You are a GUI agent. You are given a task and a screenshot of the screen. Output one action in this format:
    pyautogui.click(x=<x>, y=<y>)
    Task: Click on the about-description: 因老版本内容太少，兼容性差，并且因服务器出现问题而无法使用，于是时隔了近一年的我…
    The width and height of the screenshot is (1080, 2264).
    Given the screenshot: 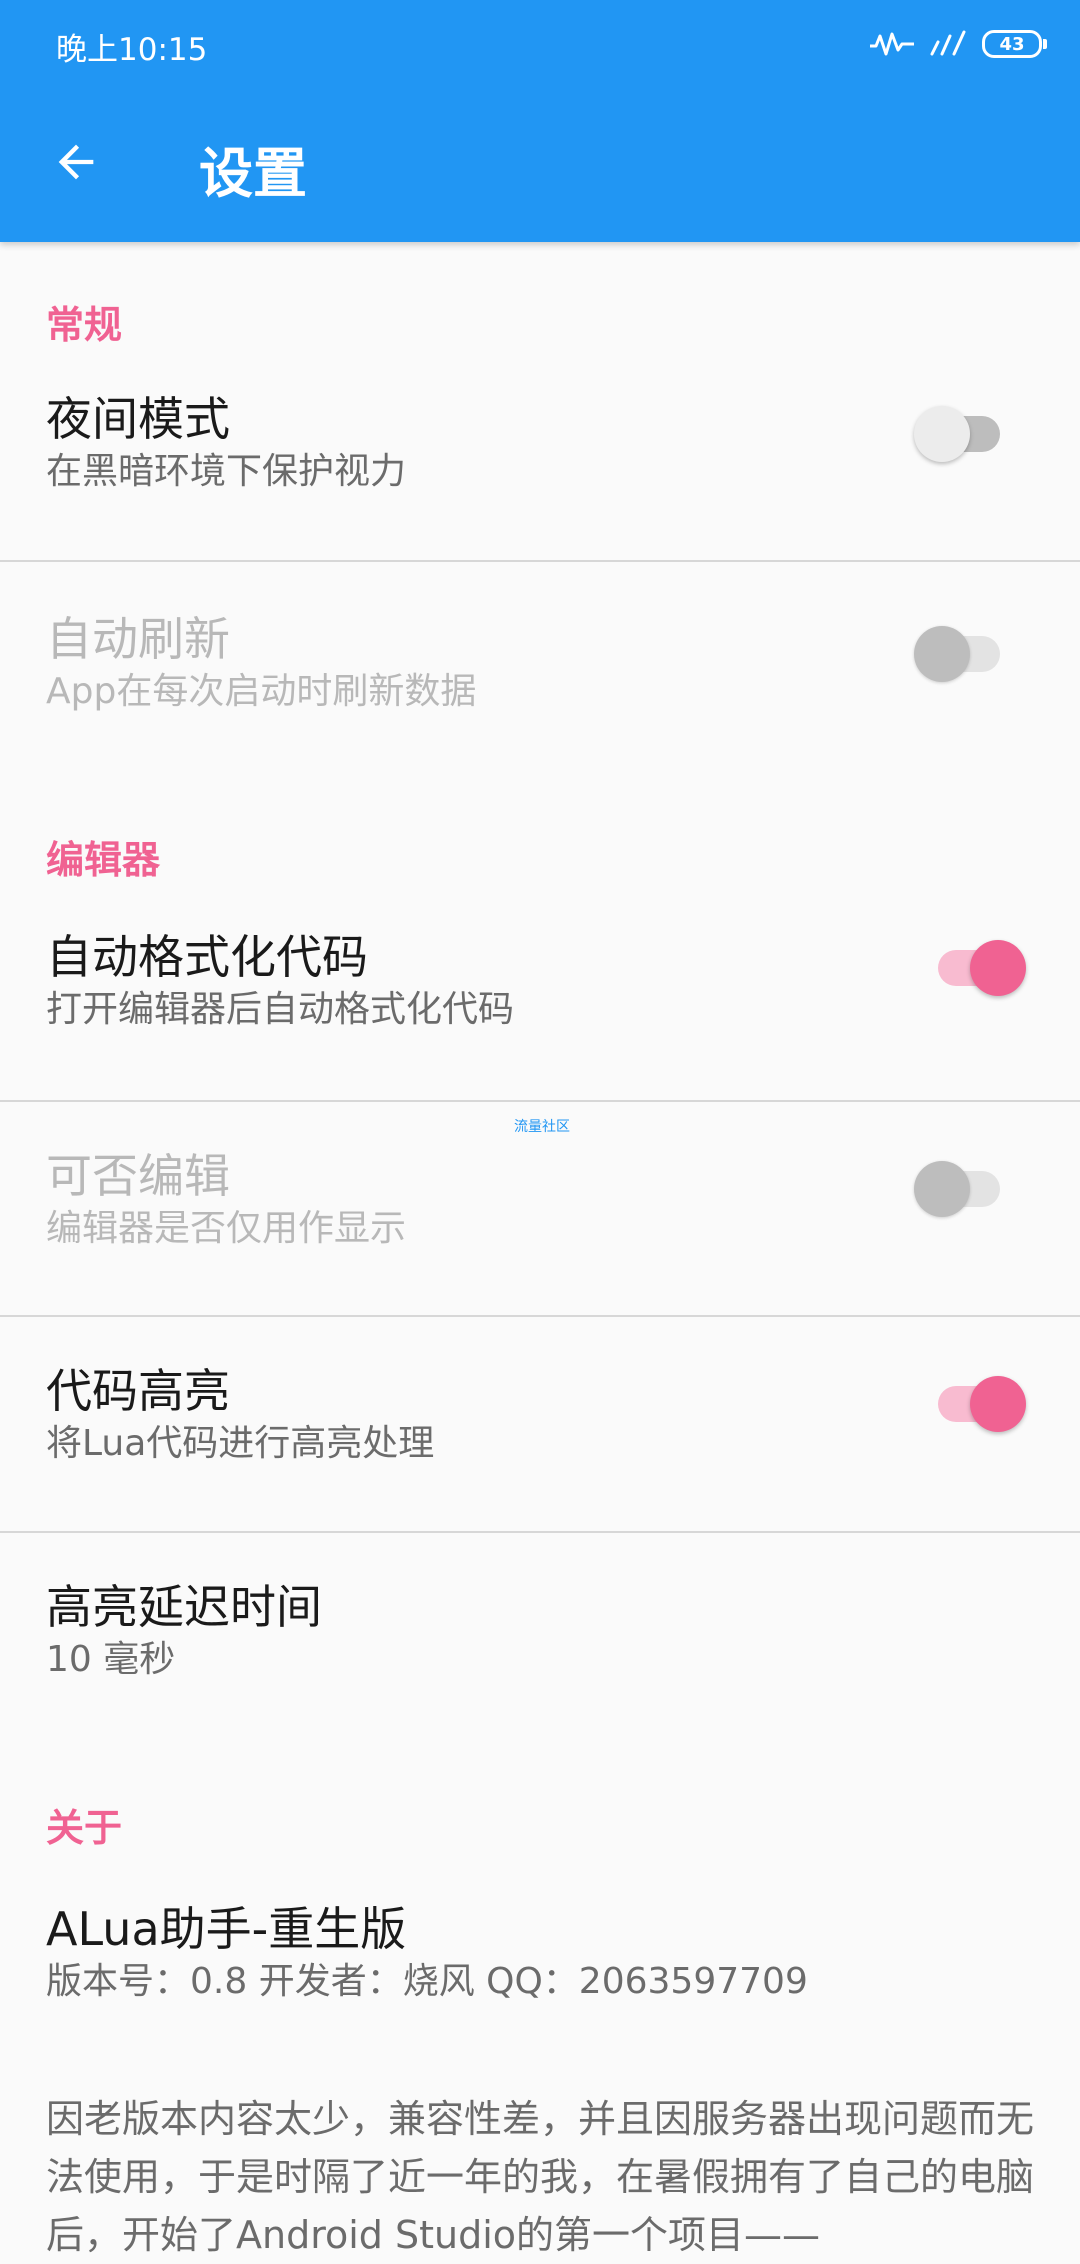 What is the action you would take?
    pyautogui.click(x=540, y=2177)
    